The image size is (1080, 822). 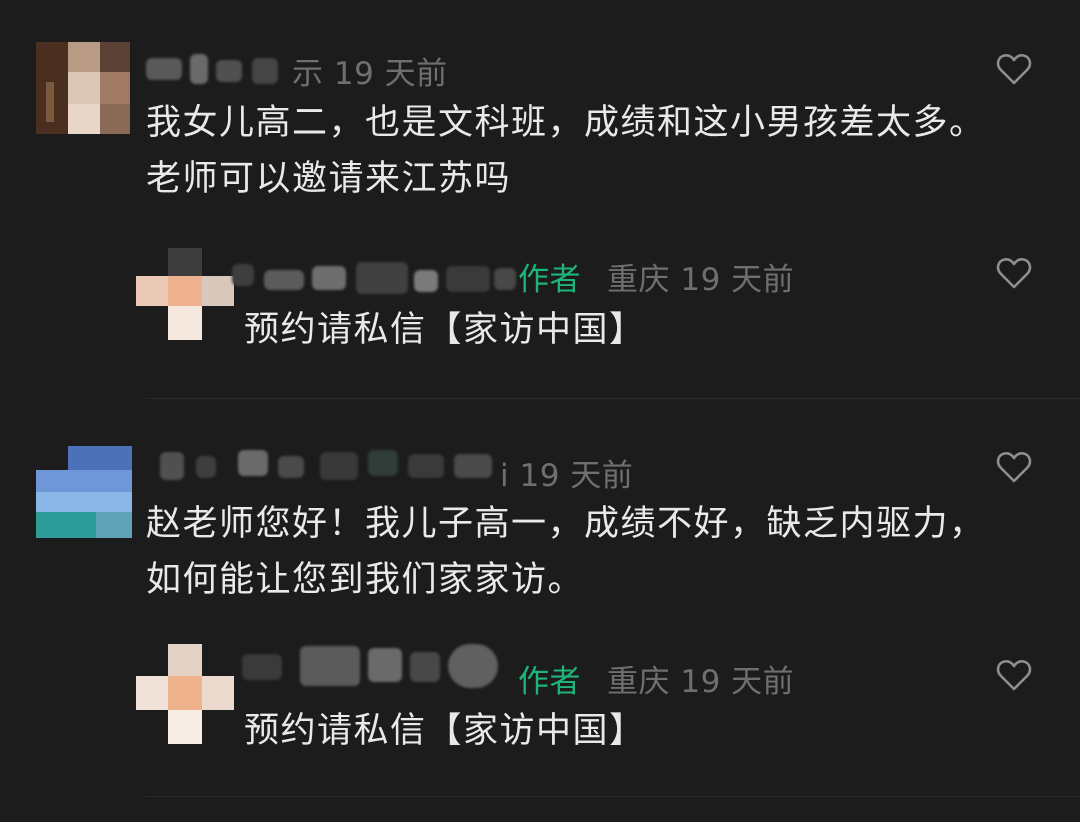 I want to click on username-tail: 示, so click(x=308, y=74).